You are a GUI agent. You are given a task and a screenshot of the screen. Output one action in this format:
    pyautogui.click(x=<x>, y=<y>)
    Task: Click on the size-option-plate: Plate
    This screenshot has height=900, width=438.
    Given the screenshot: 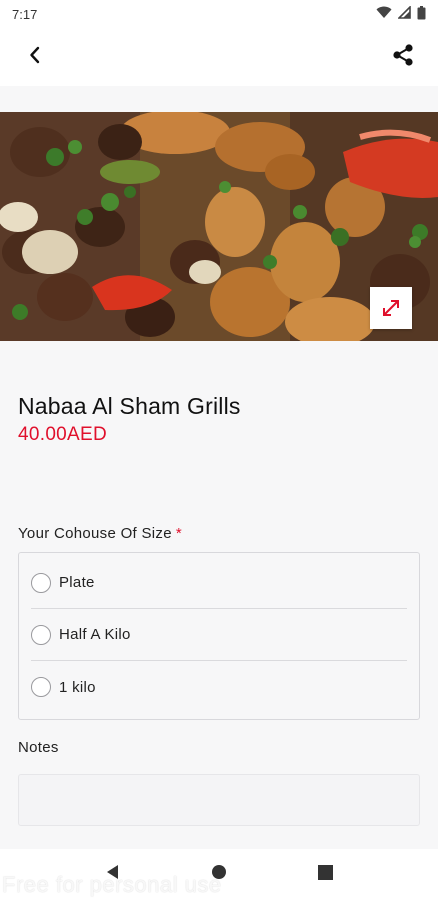 What is the action you would take?
    pyautogui.click(x=219, y=583)
    